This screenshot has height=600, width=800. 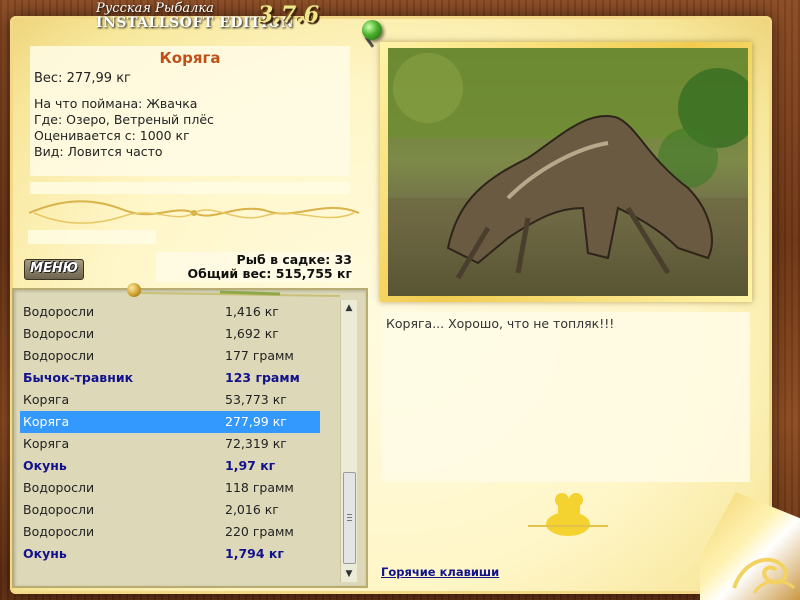 What do you see at coordinates (170, 510) in the screenshot?
I see `list-item: Водоросли 2,016 кг` at bounding box center [170, 510].